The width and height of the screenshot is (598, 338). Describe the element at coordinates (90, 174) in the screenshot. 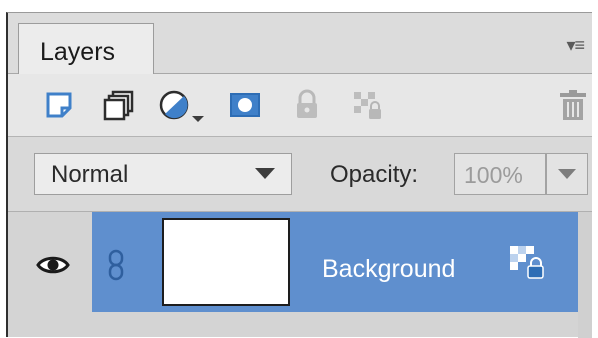

I see `blend-mode-value: Normal` at that location.